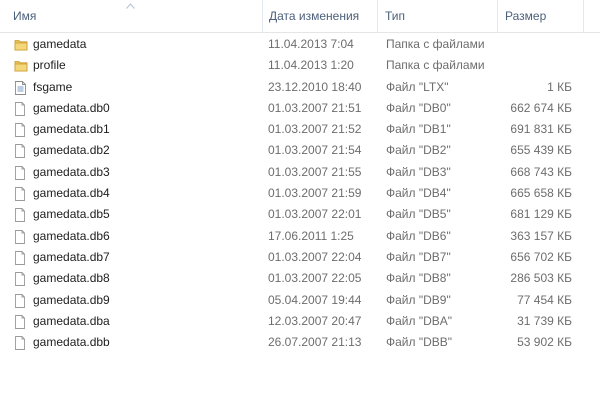  Describe the element at coordinates (24, 16) in the screenshot. I see `column-header-name: Имя` at that location.